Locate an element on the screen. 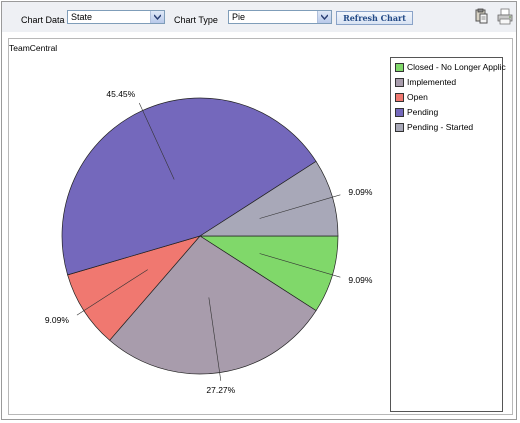 The width and height of the screenshot is (520, 423). legend-label: Implemented is located at coordinates (432, 82).